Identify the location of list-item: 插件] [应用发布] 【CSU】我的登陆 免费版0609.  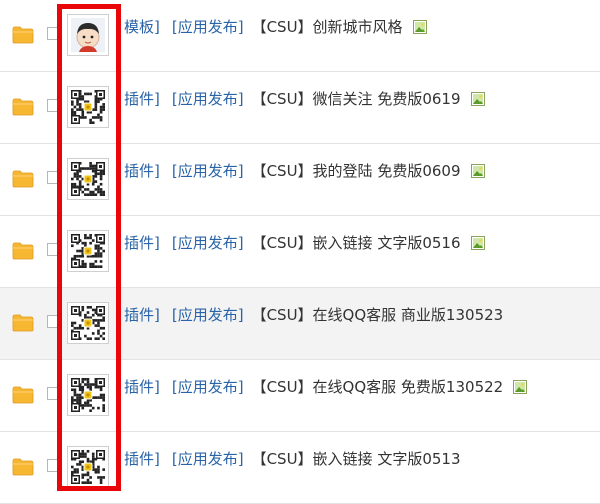
(300, 180).